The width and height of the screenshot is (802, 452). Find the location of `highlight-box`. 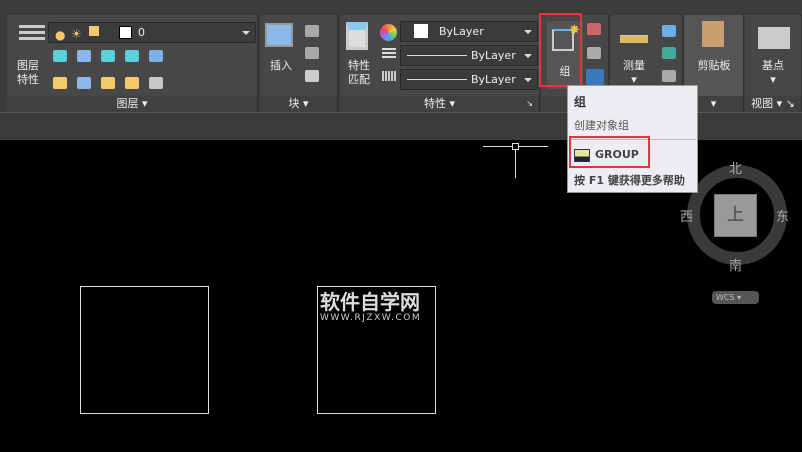

highlight-box is located at coordinates (560, 50).